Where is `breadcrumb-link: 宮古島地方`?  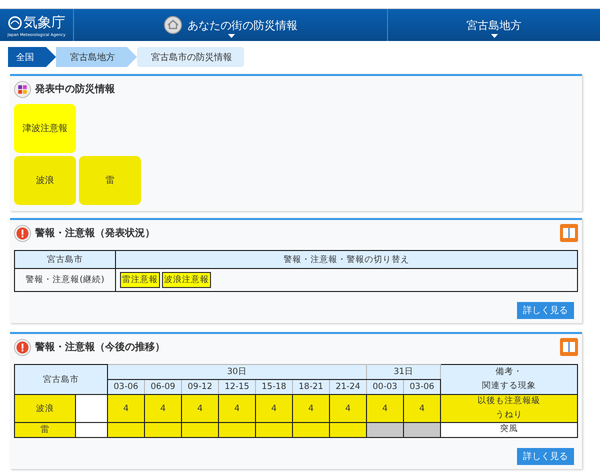 breadcrumb-link: 宮古島地方 is located at coordinates (96, 57).